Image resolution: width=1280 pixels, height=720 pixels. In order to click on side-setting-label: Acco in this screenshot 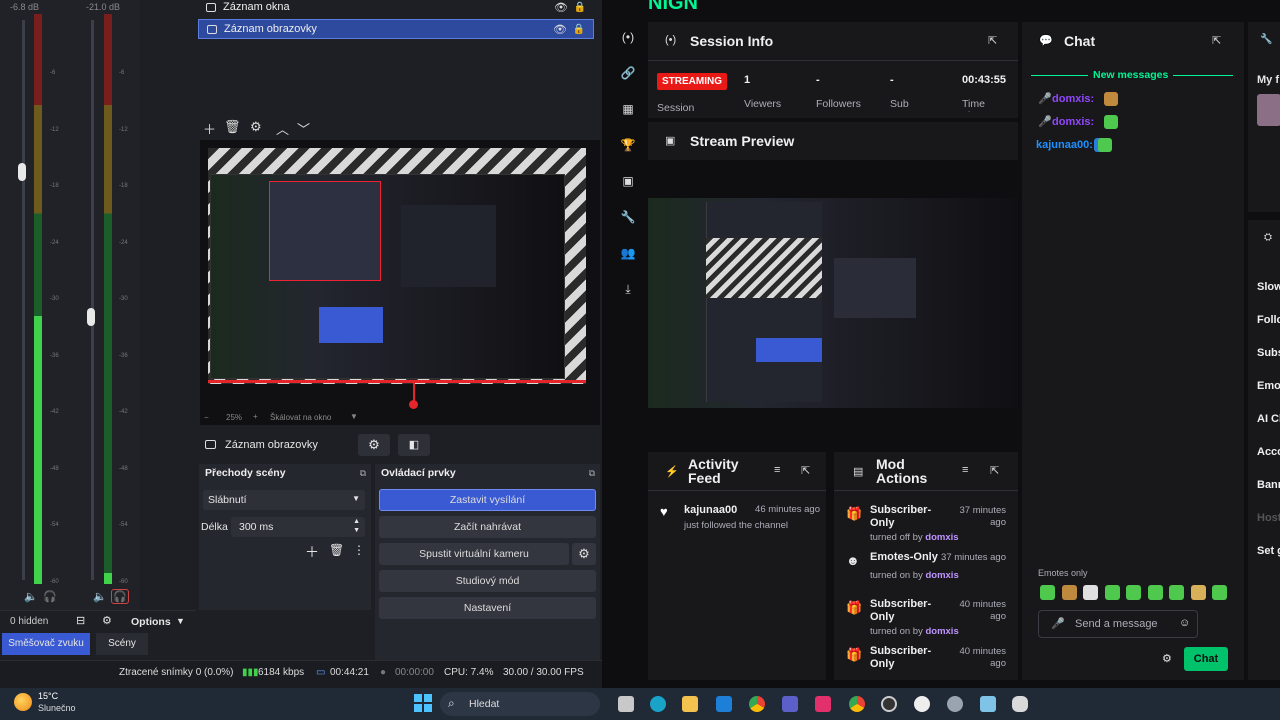, I will do `click(1268, 452)`.